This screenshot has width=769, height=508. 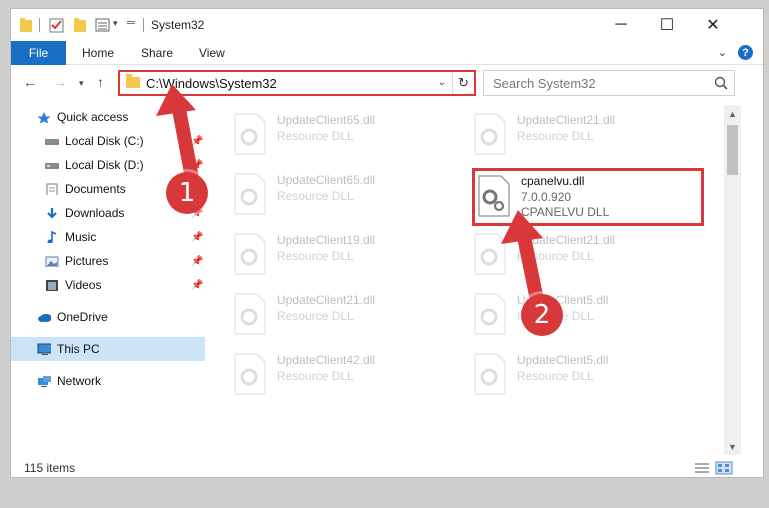 What do you see at coordinates (667, 25) in the screenshot?
I see `maximize-button: ☐` at bounding box center [667, 25].